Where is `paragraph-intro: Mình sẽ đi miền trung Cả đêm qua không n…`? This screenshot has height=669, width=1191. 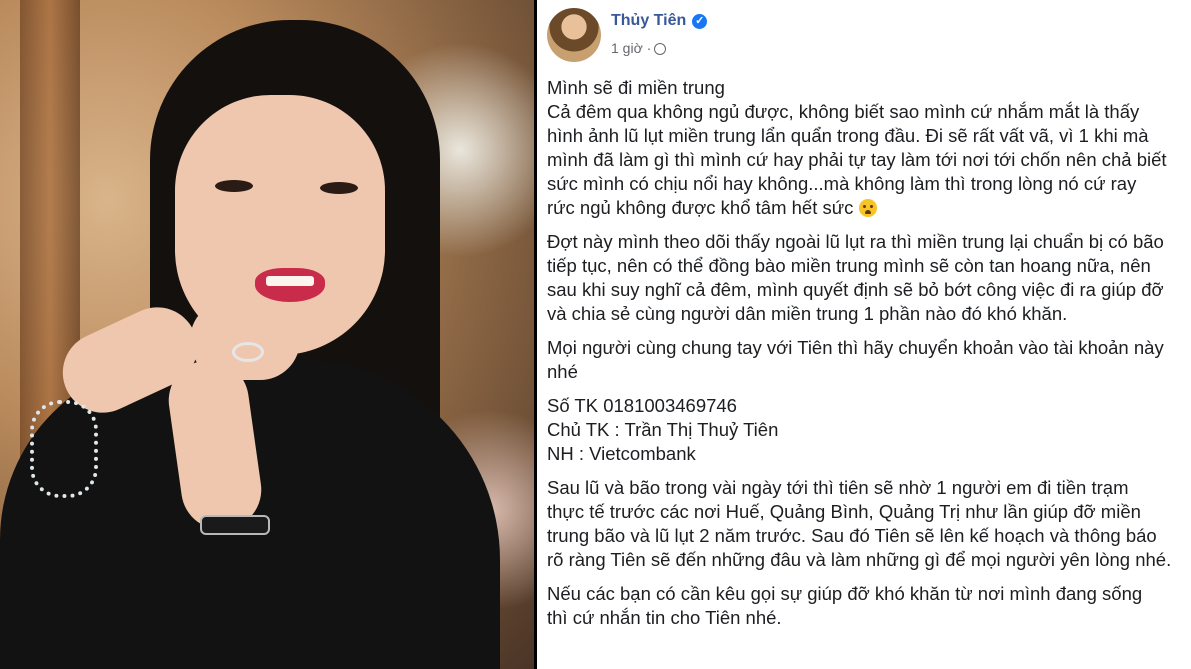 paragraph-intro: Mình sẽ đi miền trung Cả đêm qua không n… is located at coordinates (868, 148).